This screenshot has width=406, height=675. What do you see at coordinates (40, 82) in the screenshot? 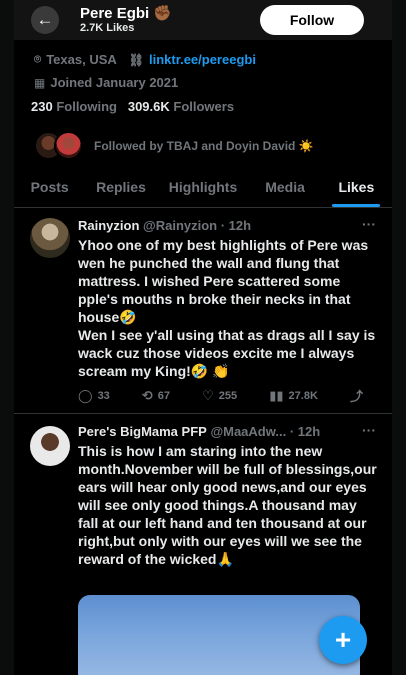
I see `calendar-icon: ▦` at bounding box center [40, 82].